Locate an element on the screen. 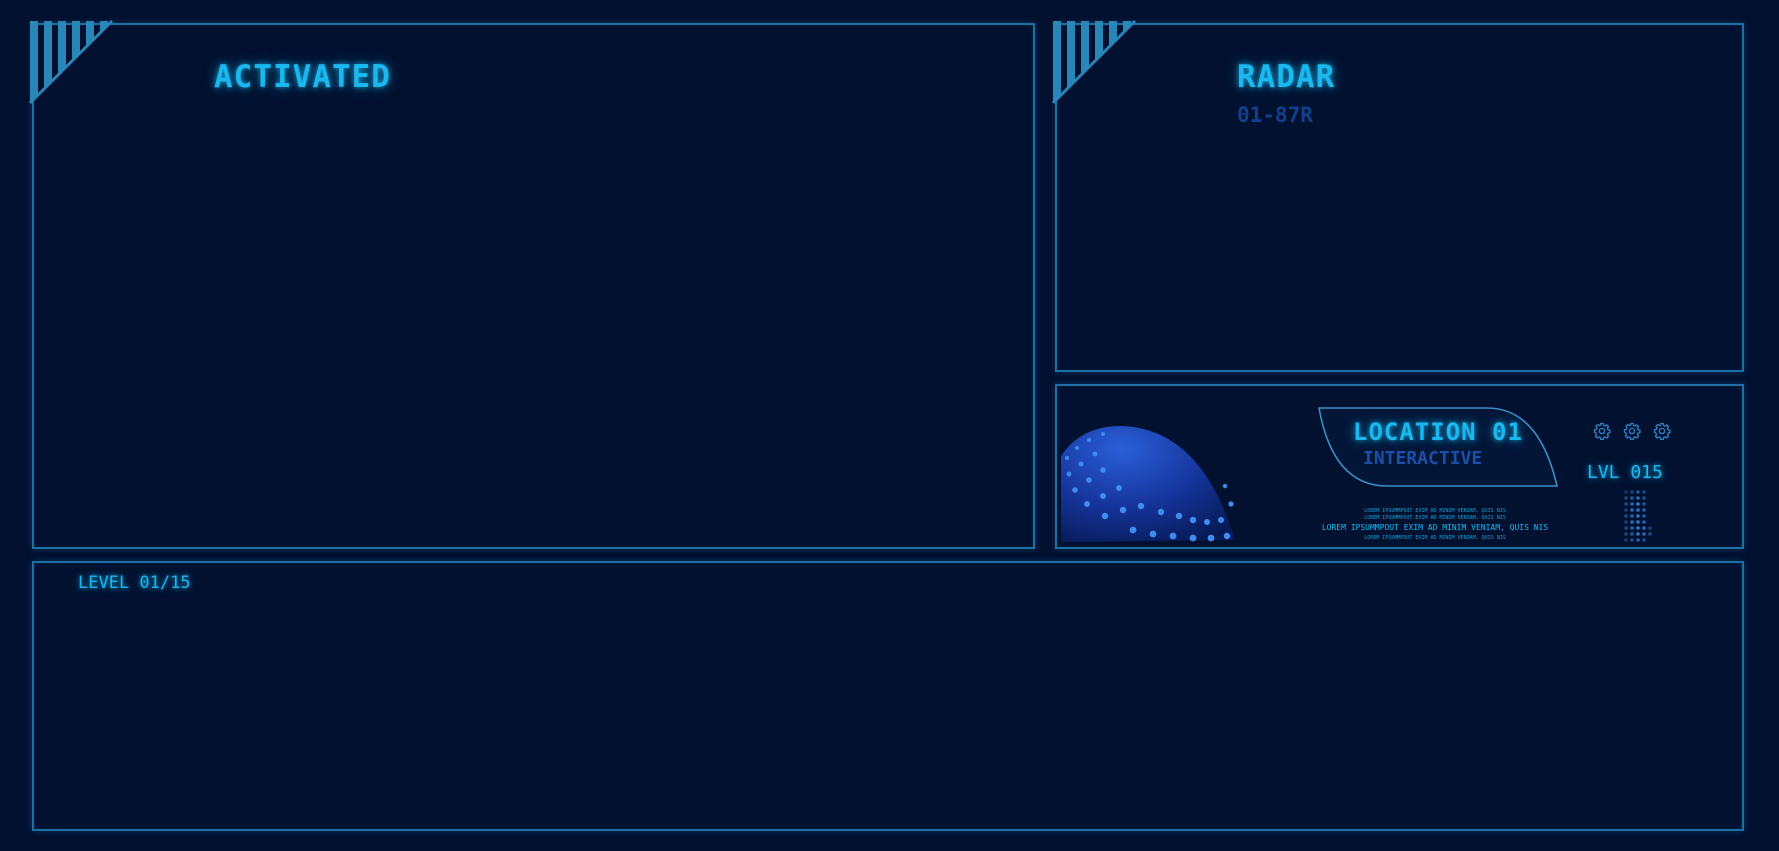 Image resolution: width=1779 pixels, height=851 pixels. level-label: LEVEL 01/15 is located at coordinates (134, 583).